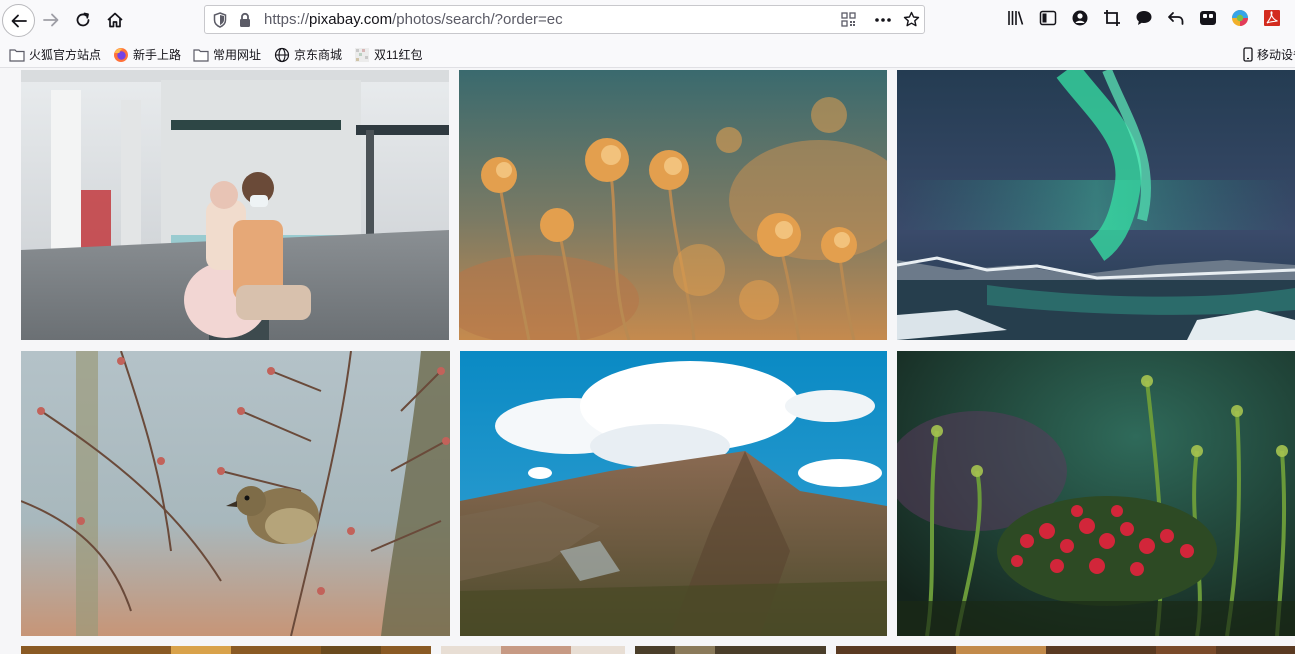 This screenshot has width=1295, height=654. What do you see at coordinates (1144, 18) in the screenshot?
I see `chat-bubble-icon` at bounding box center [1144, 18].